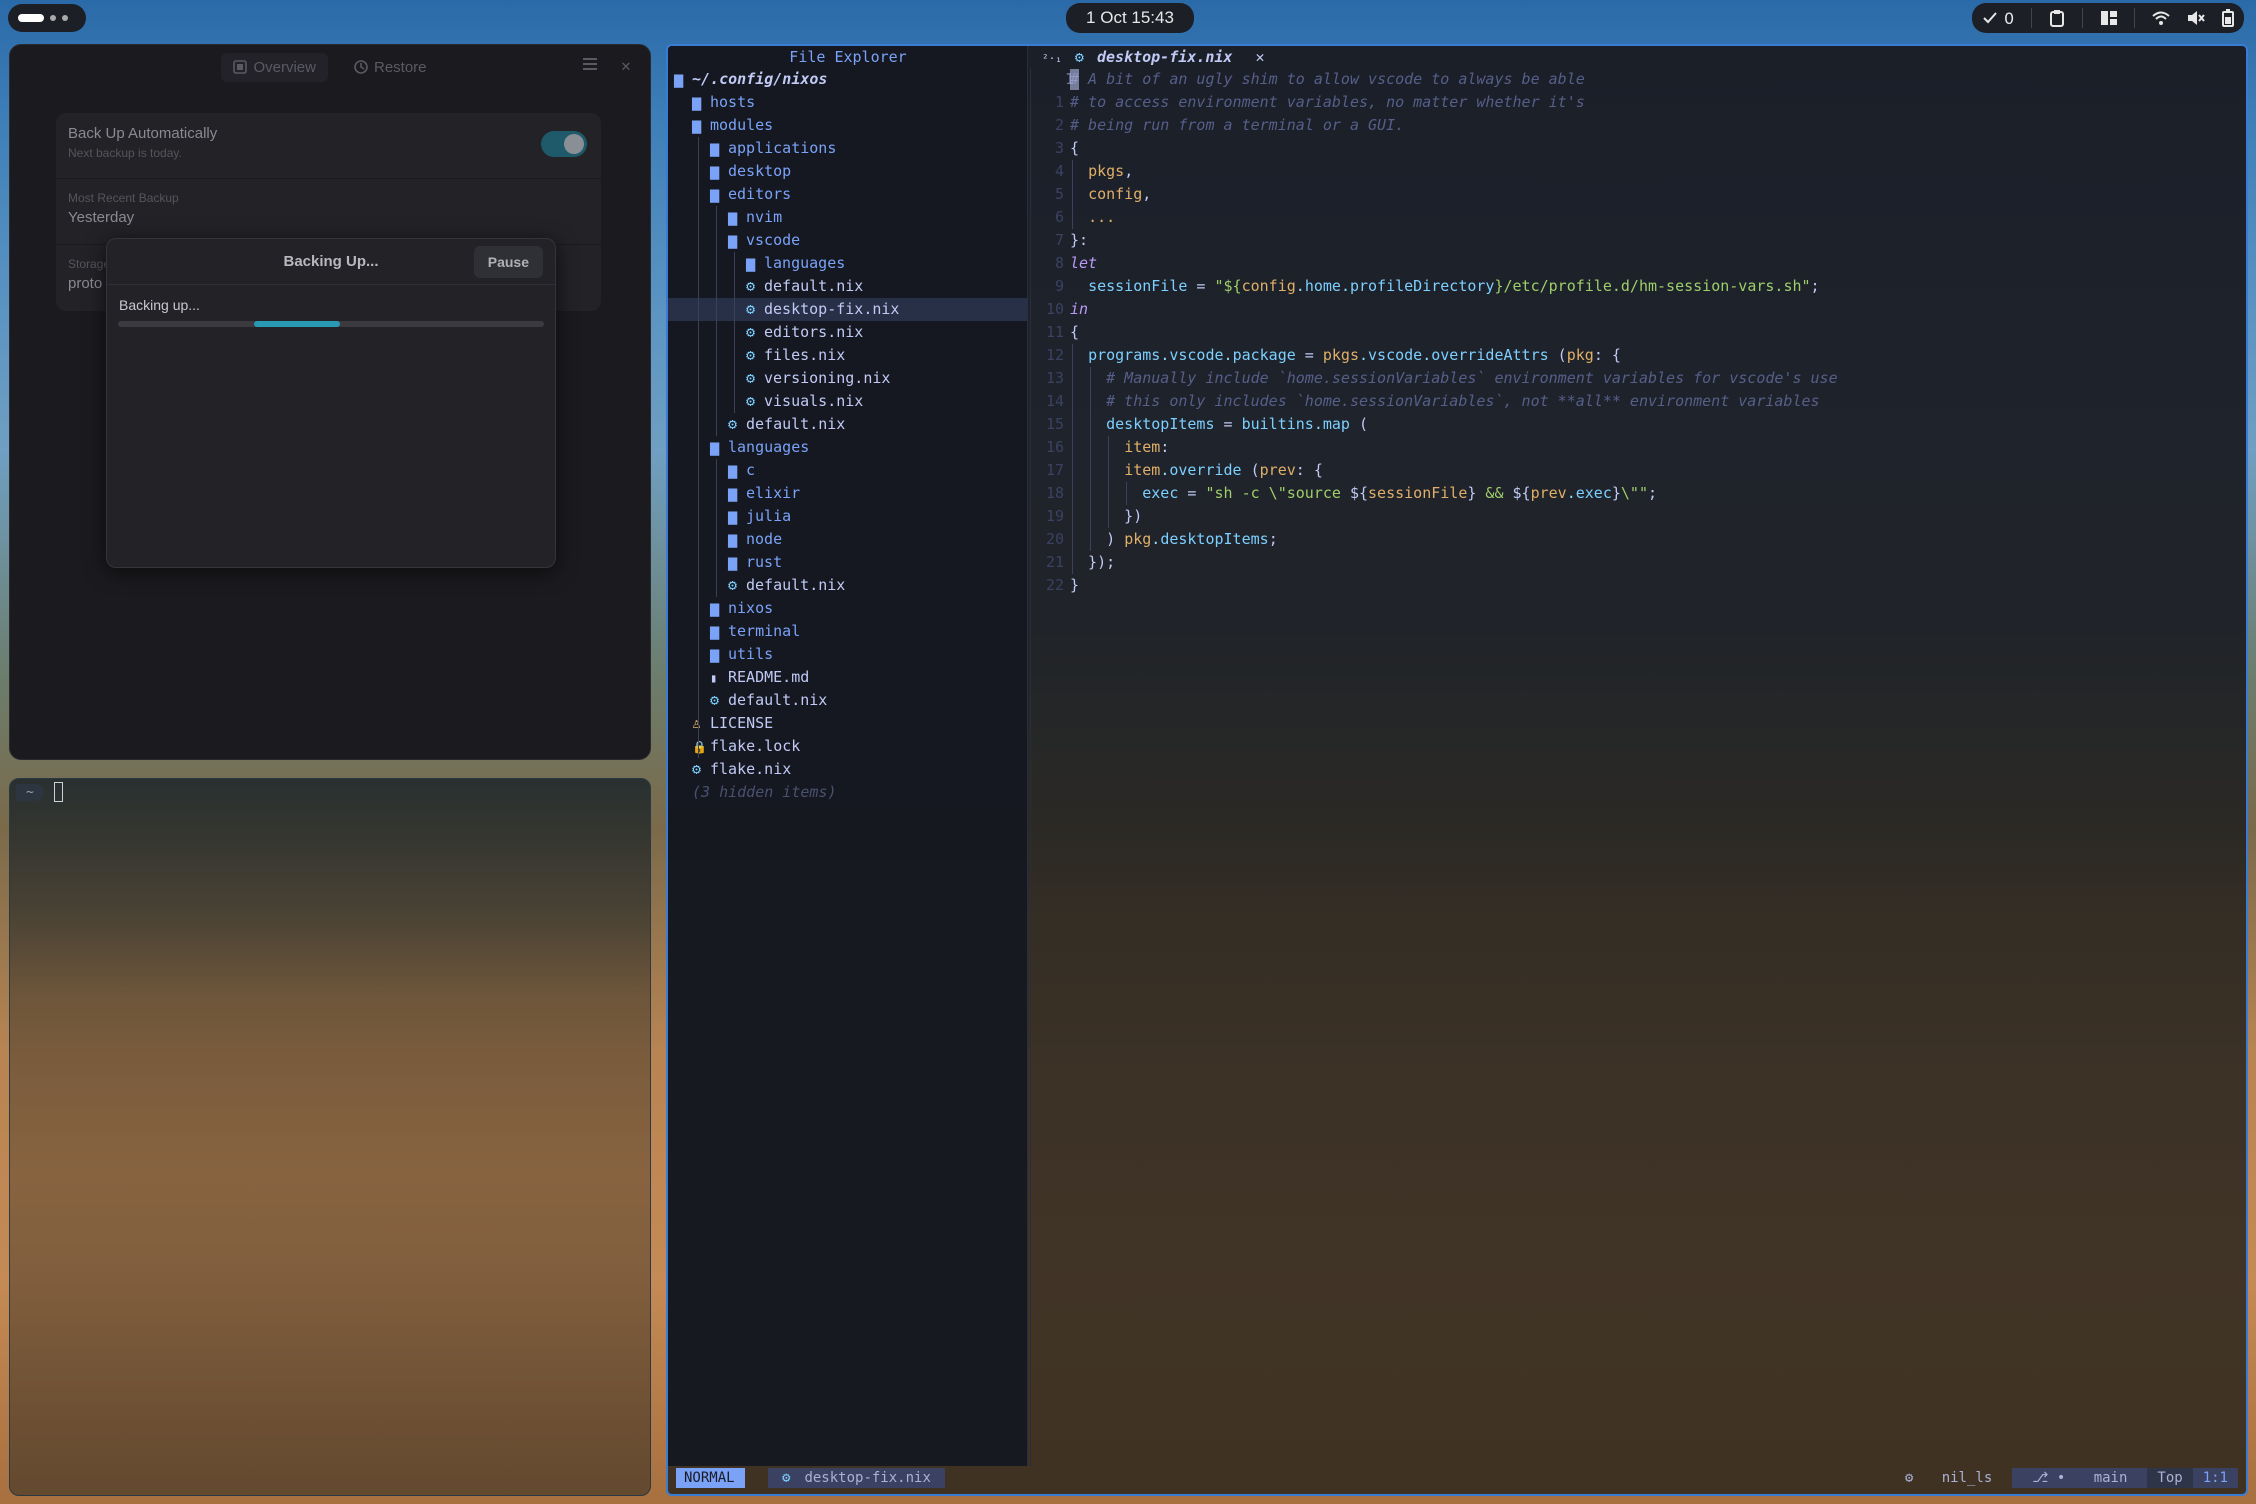 The width and height of the screenshot is (2256, 1504). What do you see at coordinates (1119, 447) in the screenshot?
I see `code-line: item:` at bounding box center [1119, 447].